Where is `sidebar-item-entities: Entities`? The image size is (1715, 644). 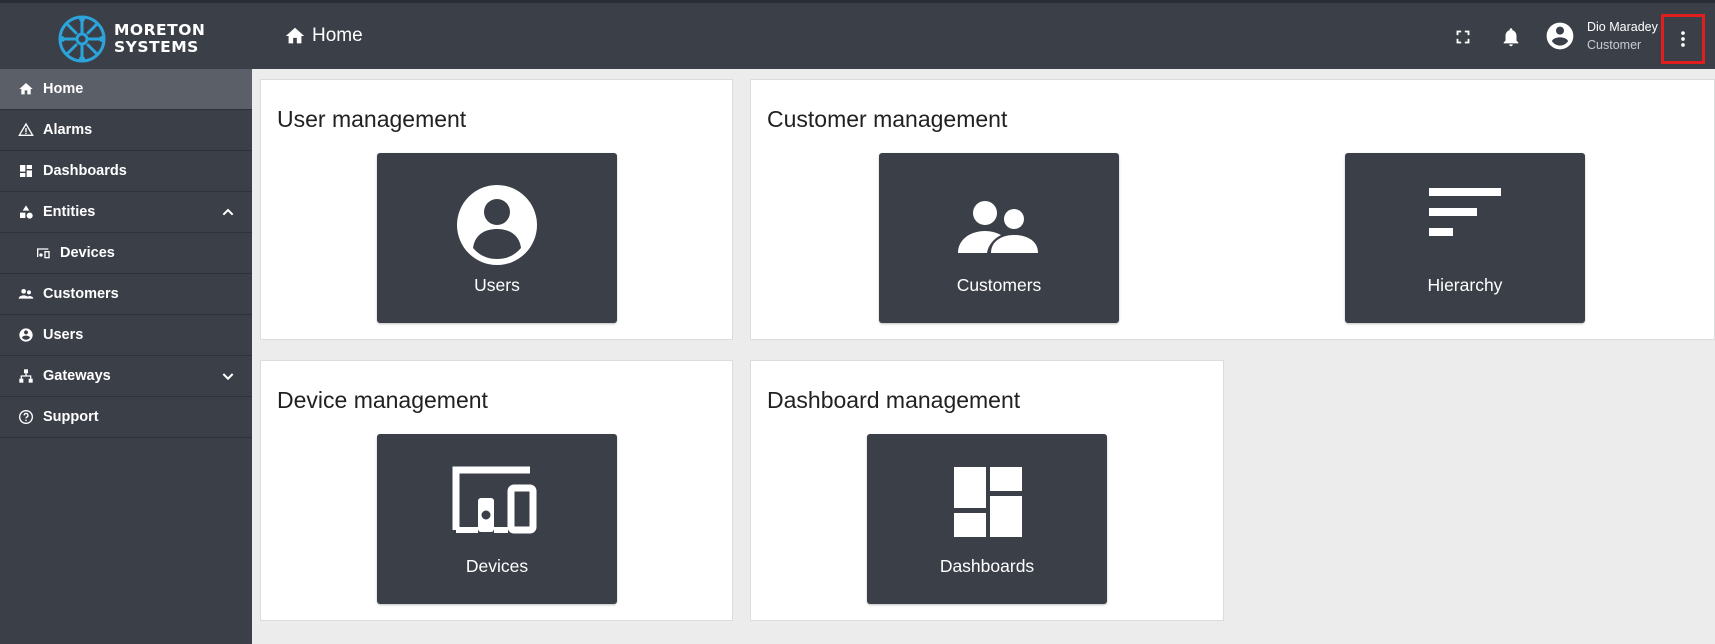
sidebar-item-entities: Entities is located at coordinates (126, 212).